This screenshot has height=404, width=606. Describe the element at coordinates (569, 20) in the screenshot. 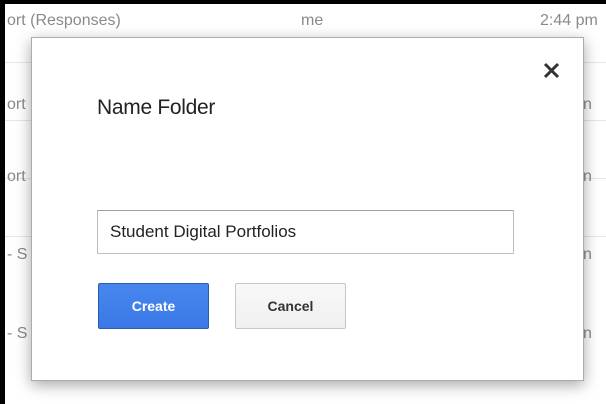

I see `file-modified-time: 2:44 pm` at that location.